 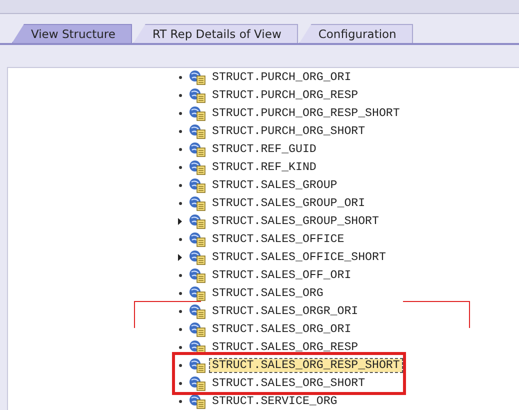 What do you see at coordinates (282, 275) in the screenshot?
I see `tree-item: STRUCT.SALES_OFF_ORI` at bounding box center [282, 275].